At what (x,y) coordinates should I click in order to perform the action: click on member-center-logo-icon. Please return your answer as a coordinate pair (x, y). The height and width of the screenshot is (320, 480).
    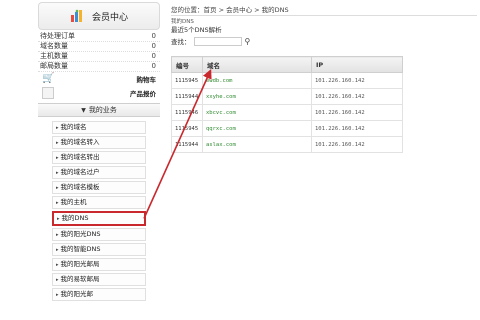
    Looking at the image, I should click on (76, 15).